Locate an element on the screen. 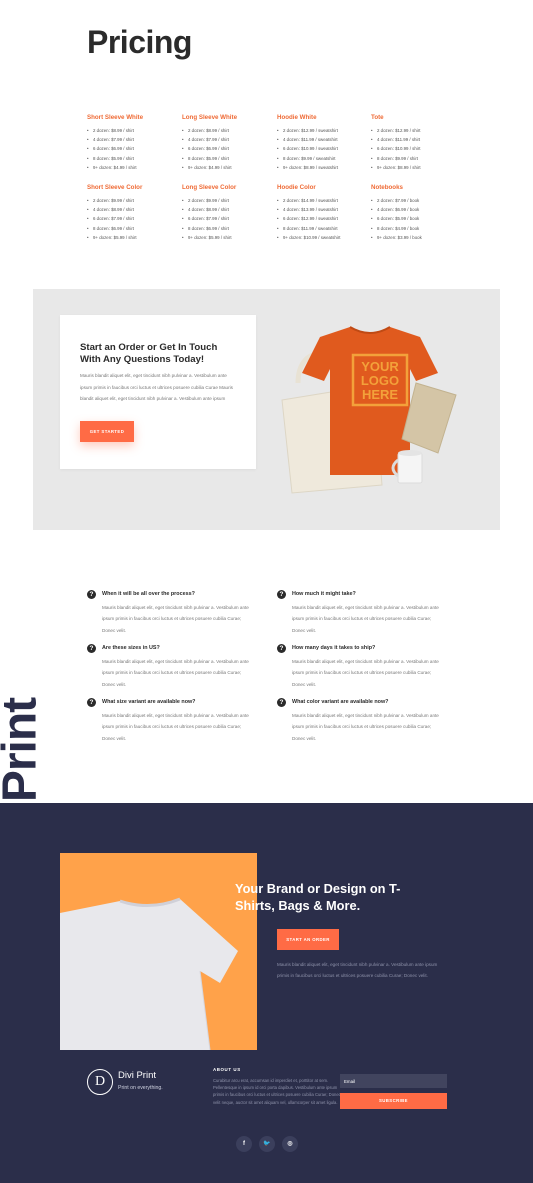 The image size is (533, 1183). faq-question: ? When it will be all over the process? is located at coordinates (172, 594).